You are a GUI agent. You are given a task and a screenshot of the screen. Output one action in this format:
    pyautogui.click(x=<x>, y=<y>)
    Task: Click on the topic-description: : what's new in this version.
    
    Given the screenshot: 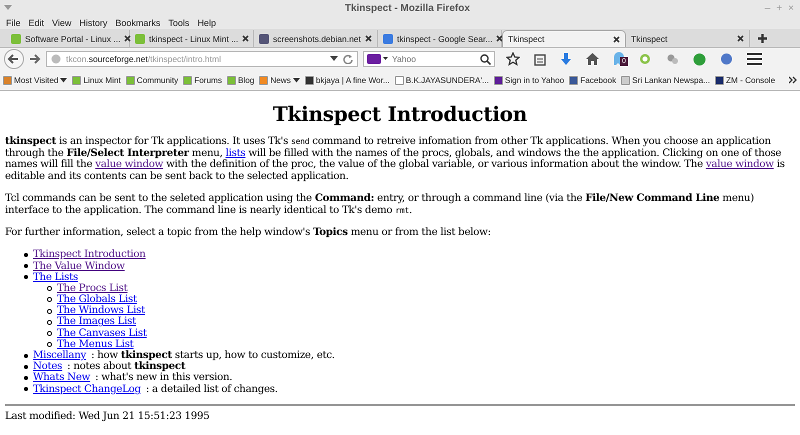 What is the action you would take?
    pyautogui.click(x=163, y=378)
    